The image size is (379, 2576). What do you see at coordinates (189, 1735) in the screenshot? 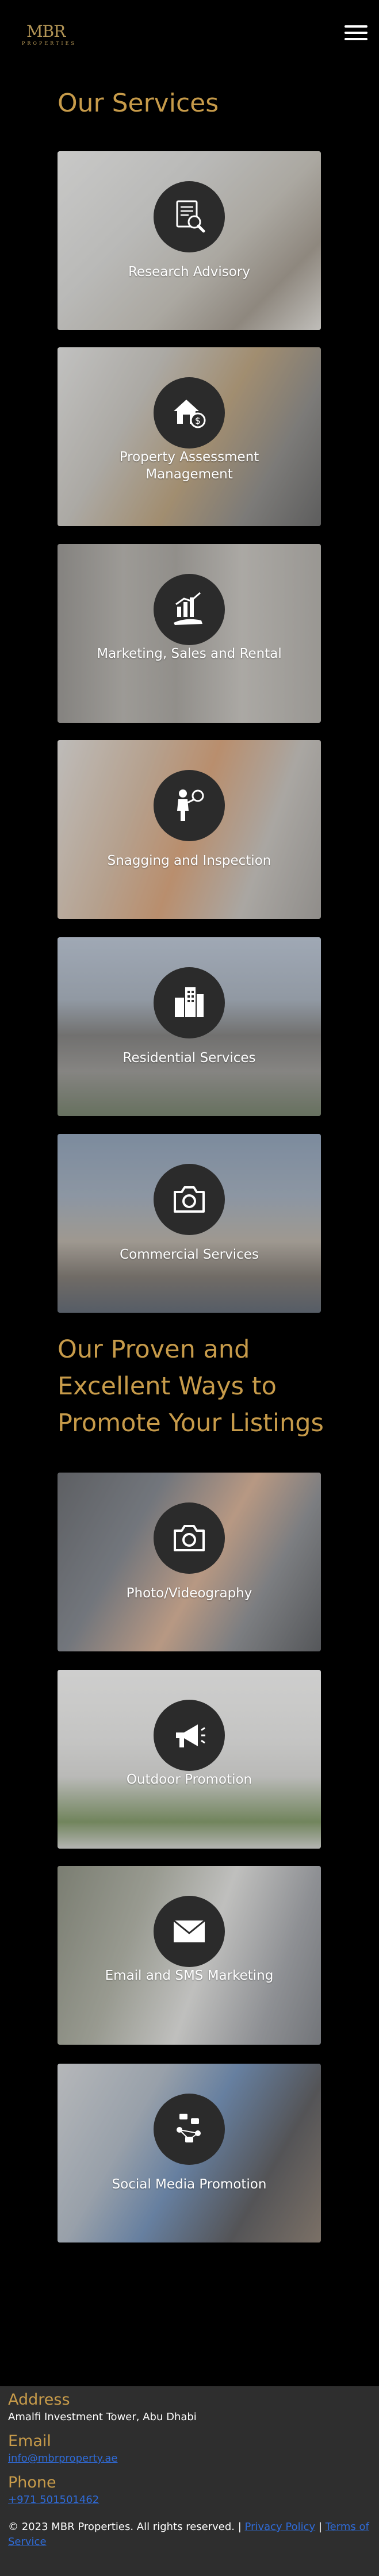
I see `megaphone-icon` at bounding box center [189, 1735].